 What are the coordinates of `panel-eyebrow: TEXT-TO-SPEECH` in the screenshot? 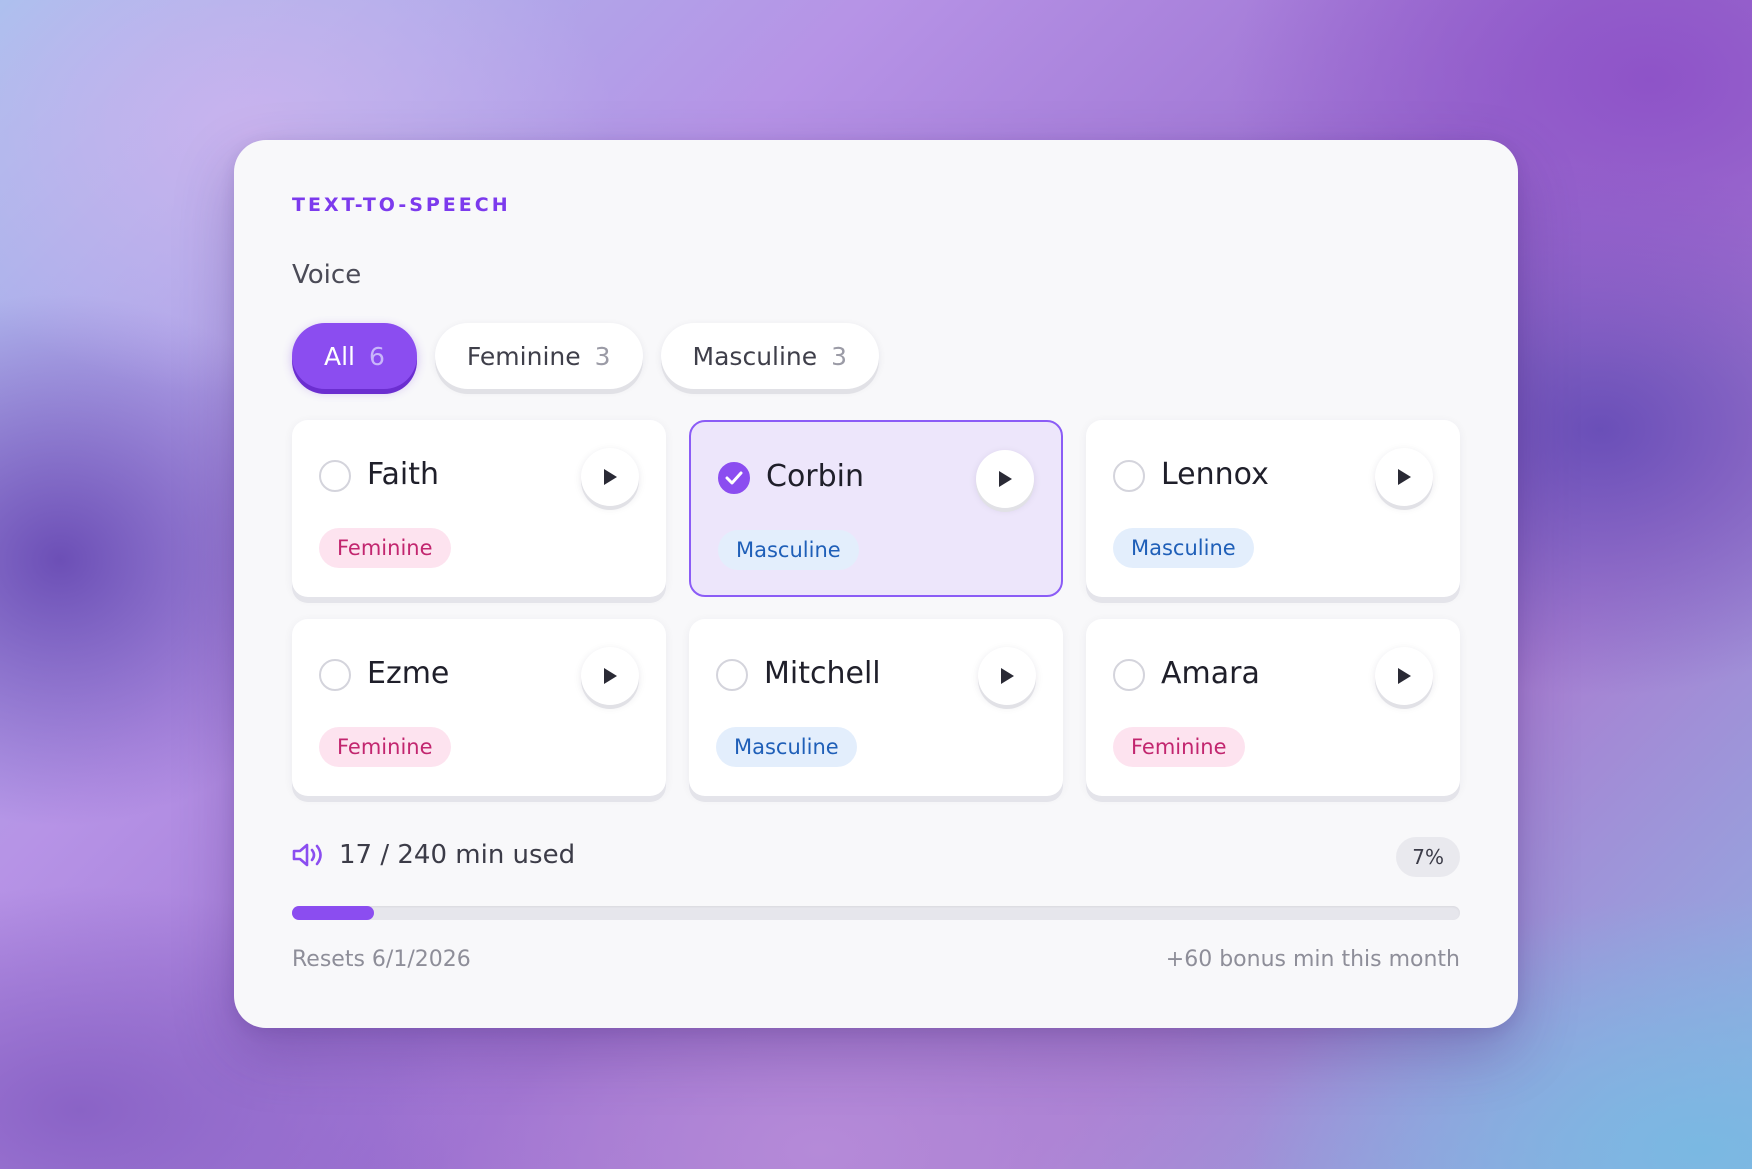 It's located at (401, 205).